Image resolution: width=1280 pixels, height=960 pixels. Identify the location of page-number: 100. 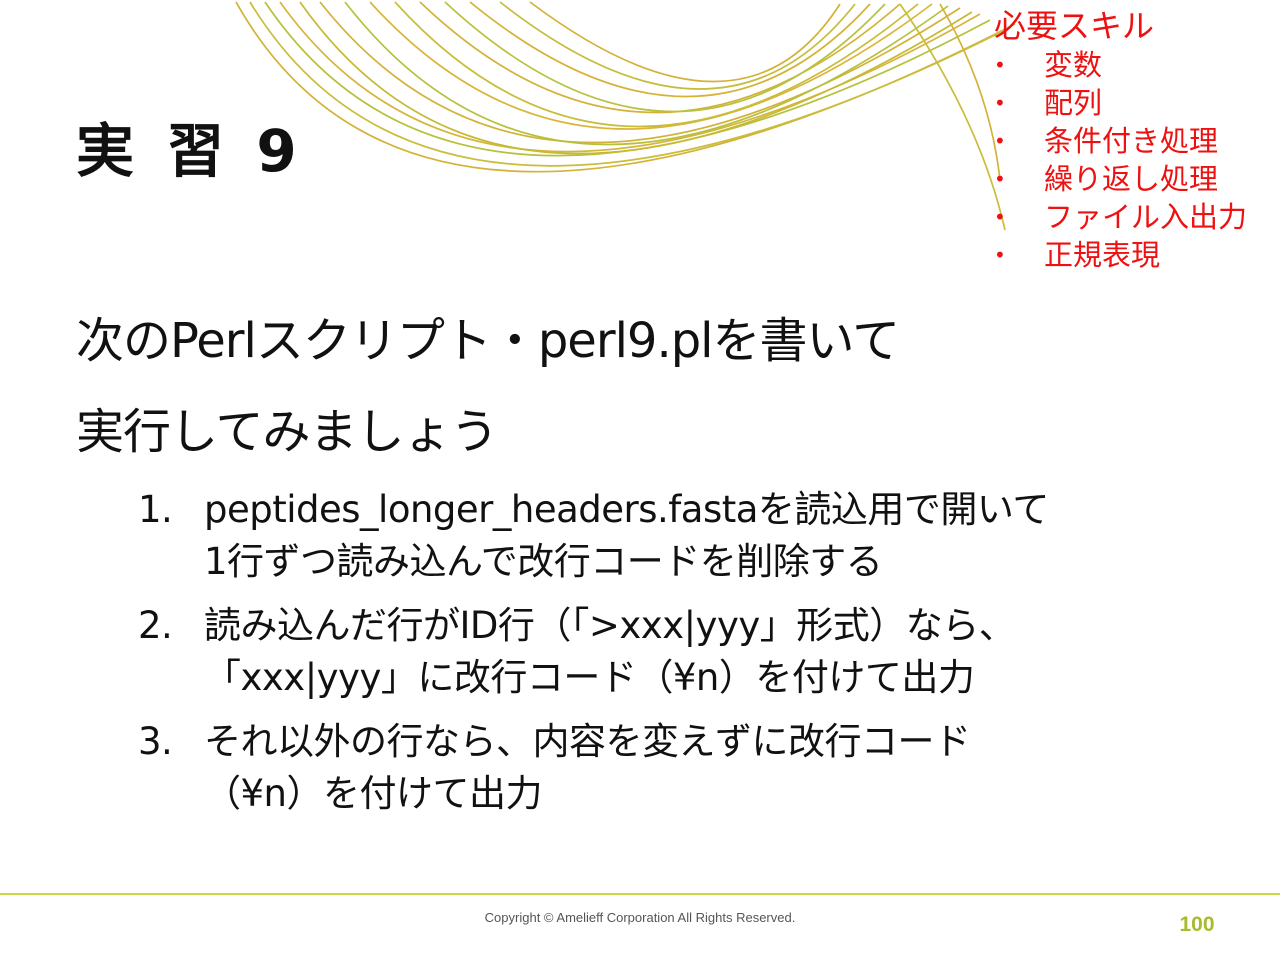
(1197, 924).